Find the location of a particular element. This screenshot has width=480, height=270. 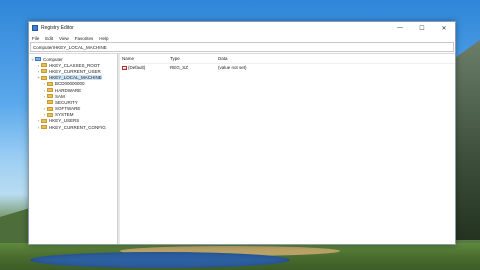

tree-node-label: SOFTWARE is located at coordinates (68, 109).